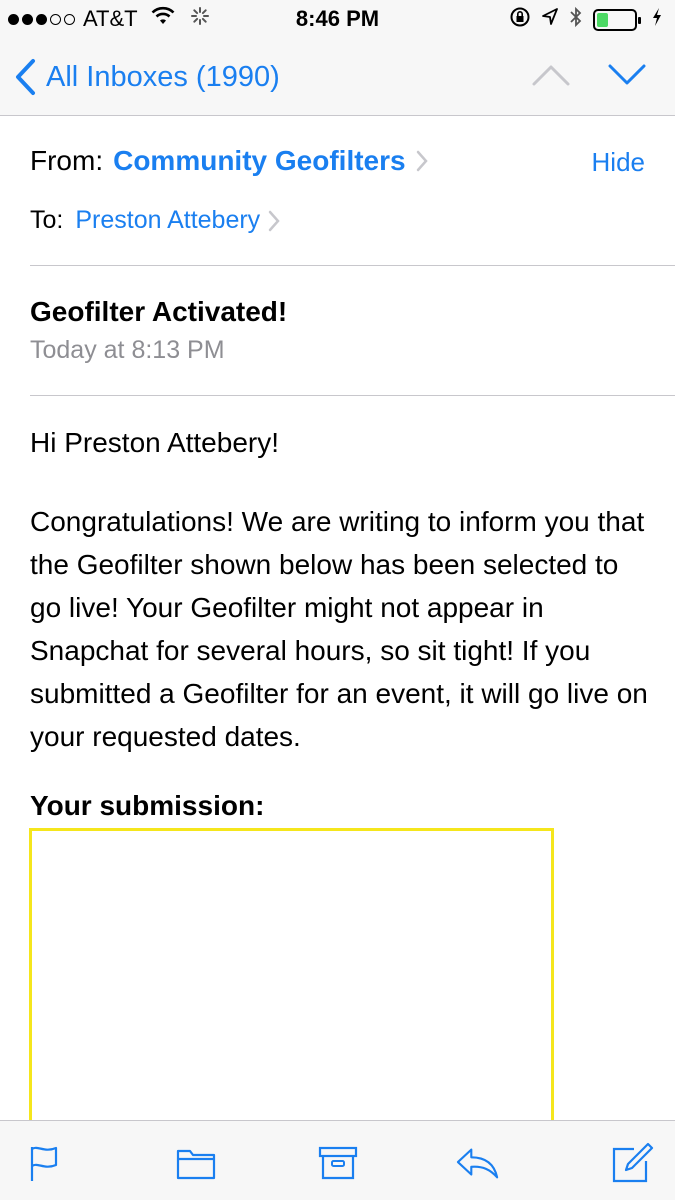 The height and width of the screenshot is (1200, 675). I want to click on archive-button, so click(338, 1163).